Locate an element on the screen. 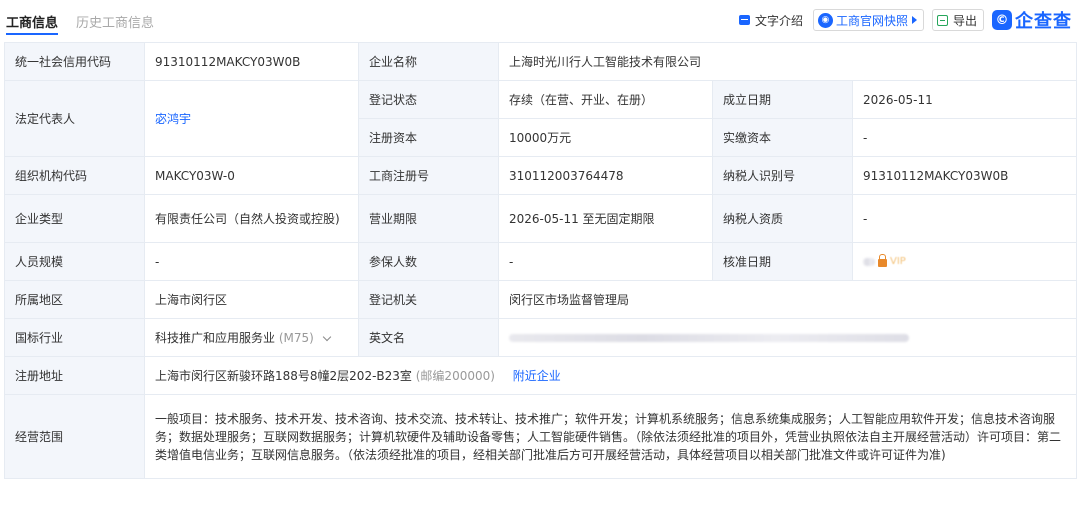 The image size is (1080, 516). industry-value: 科技推广和应用服务业 is located at coordinates (215, 337).